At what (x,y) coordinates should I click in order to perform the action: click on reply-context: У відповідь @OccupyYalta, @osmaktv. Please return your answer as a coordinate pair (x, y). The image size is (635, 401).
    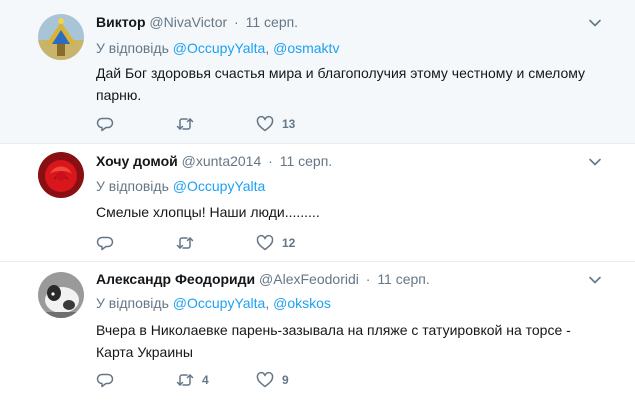
    Looking at the image, I should click on (217, 48).